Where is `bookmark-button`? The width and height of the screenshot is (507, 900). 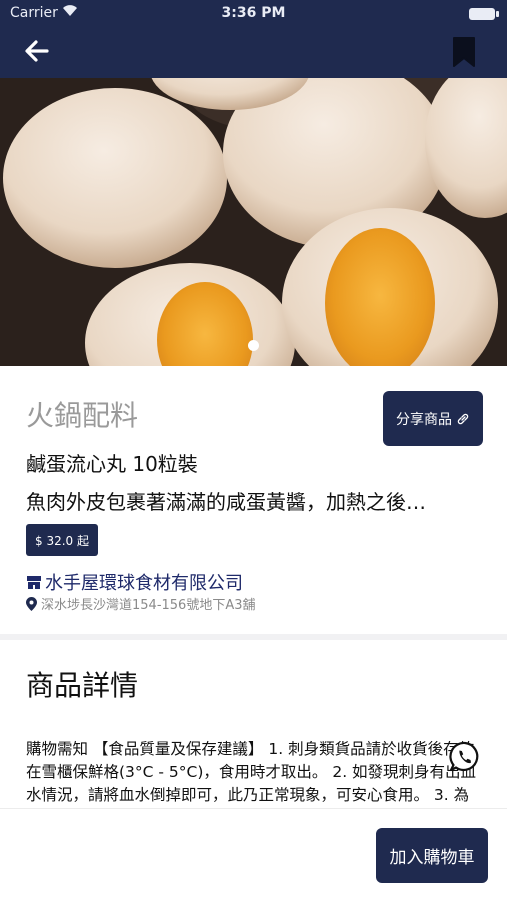 bookmark-button is located at coordinates (464, 52).